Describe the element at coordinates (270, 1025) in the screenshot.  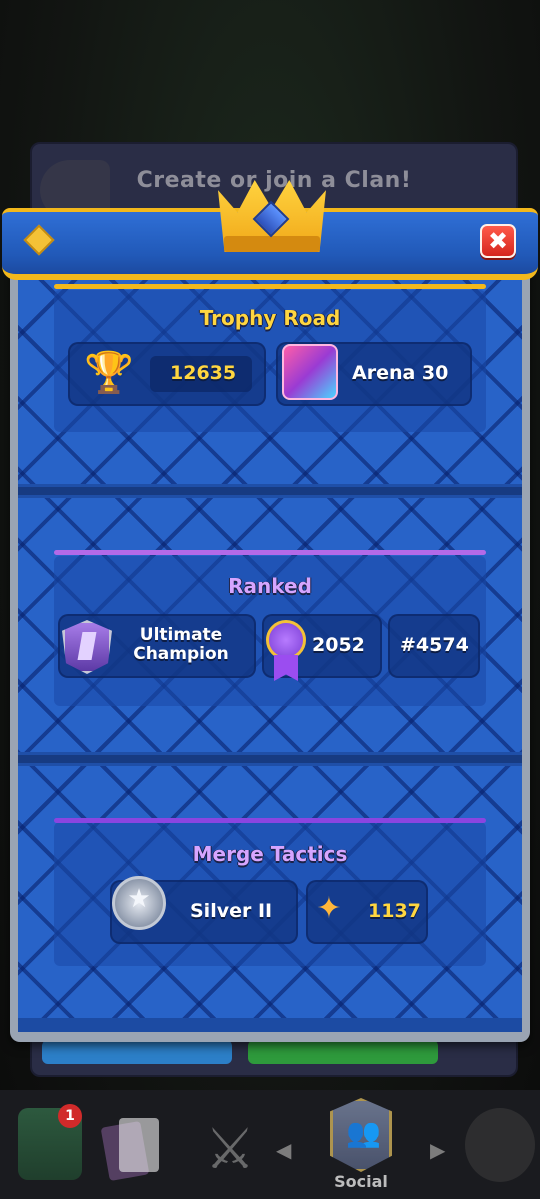
I see `modal-bottom-strip` at that location.